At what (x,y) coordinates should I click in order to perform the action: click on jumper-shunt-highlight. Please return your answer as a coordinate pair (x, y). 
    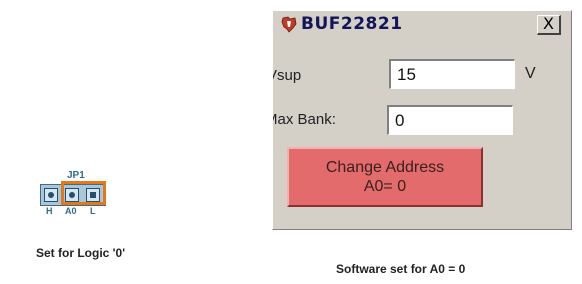
    Looking at the image, I should click on (83, 193).